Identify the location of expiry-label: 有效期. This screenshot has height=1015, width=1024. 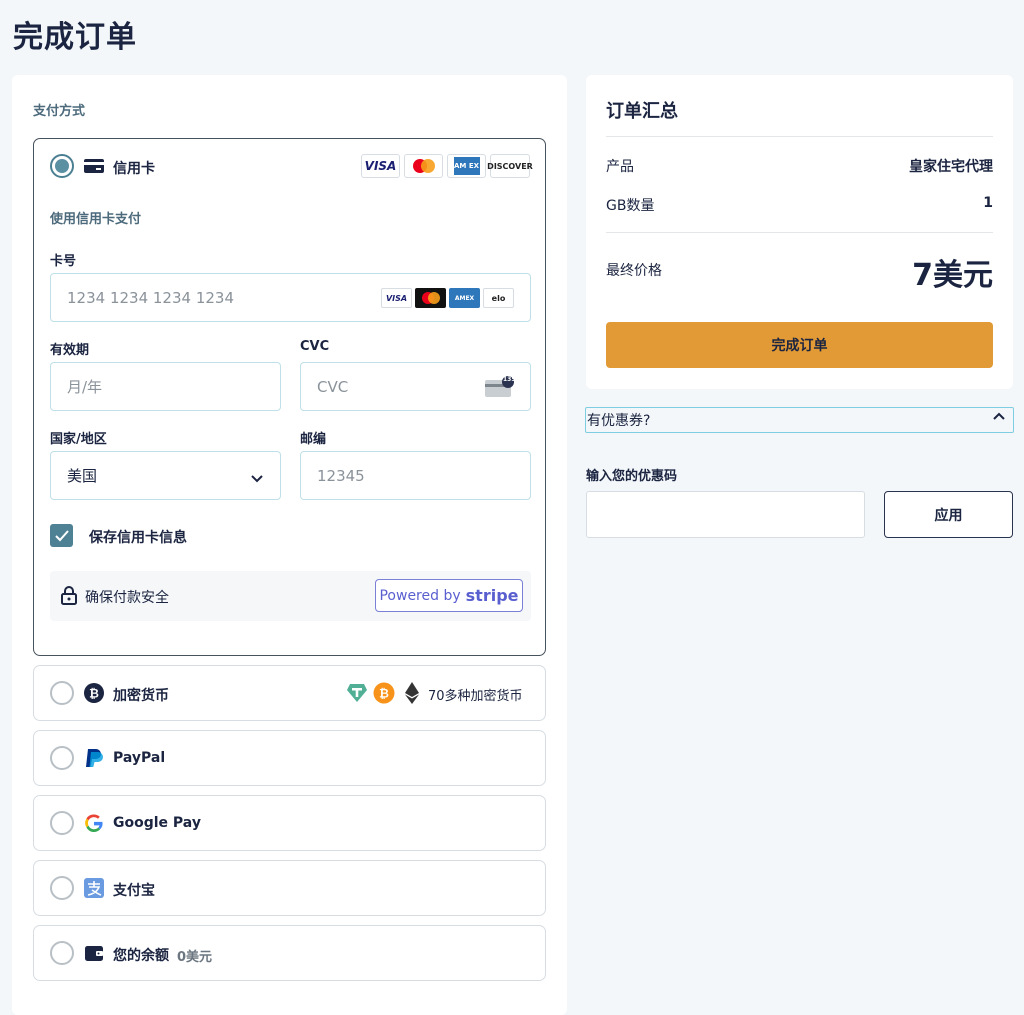
(70, 350).